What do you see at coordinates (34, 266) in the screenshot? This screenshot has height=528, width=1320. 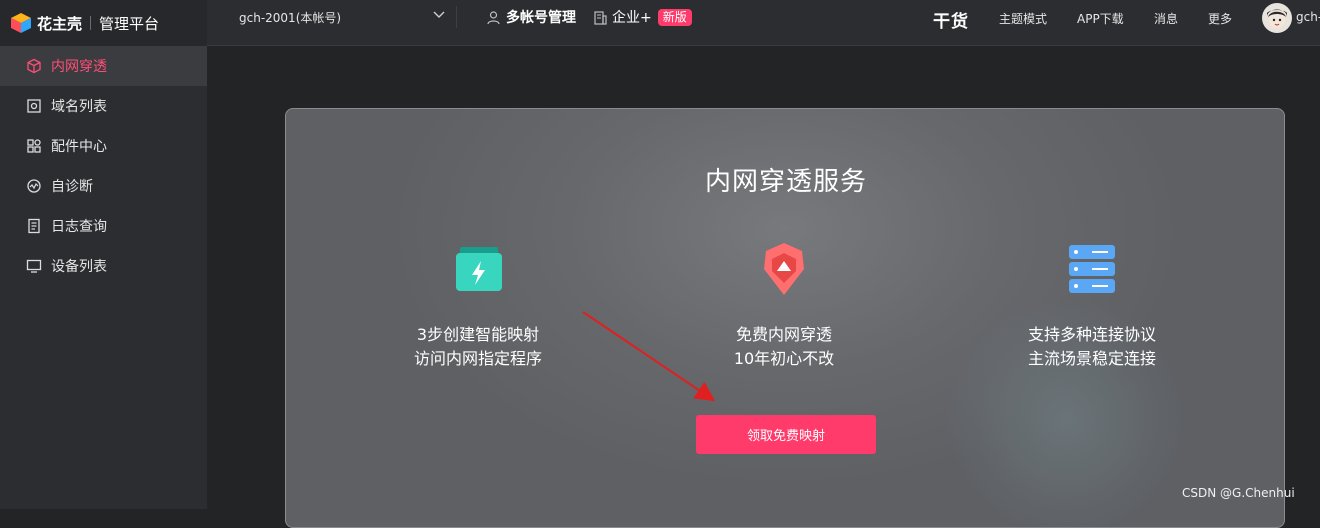 I see `monitor-icon` at bounding box center [34, 266].